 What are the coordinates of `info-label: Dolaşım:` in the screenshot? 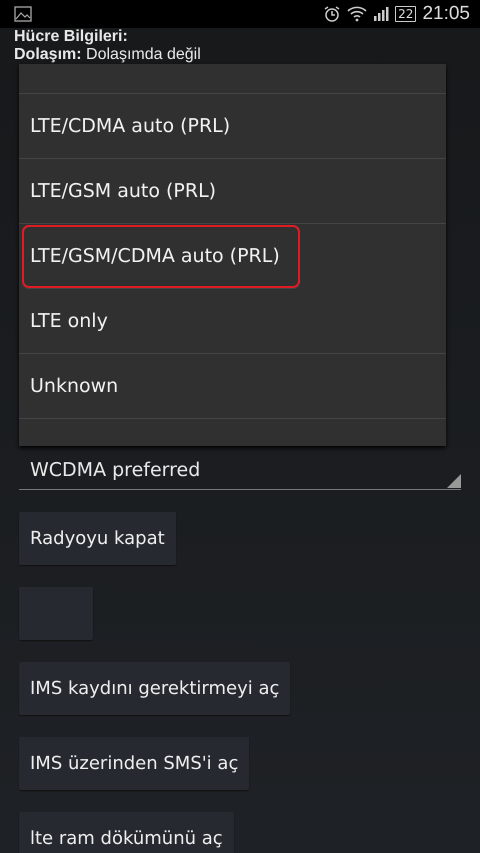 It's located at (48, 54).